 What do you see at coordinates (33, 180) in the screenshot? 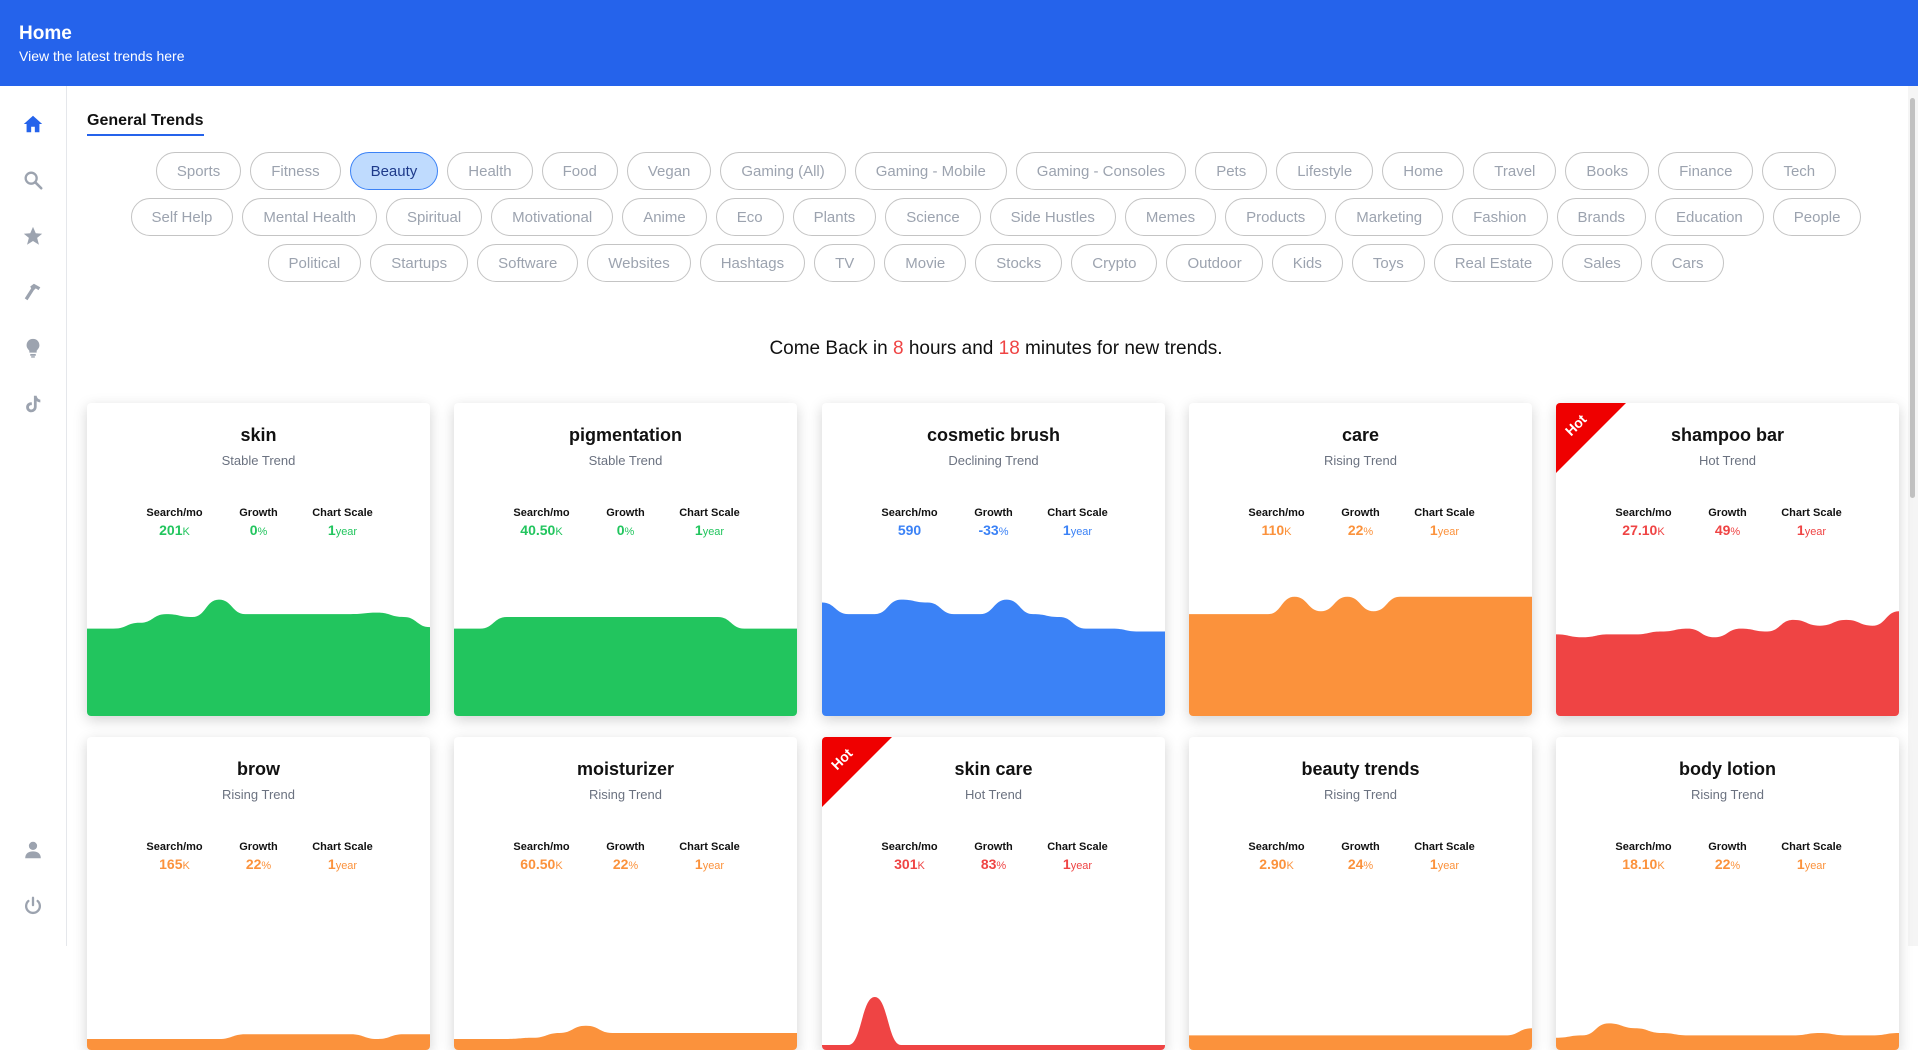
I see `search-icon` at bounding box center [33, 180].